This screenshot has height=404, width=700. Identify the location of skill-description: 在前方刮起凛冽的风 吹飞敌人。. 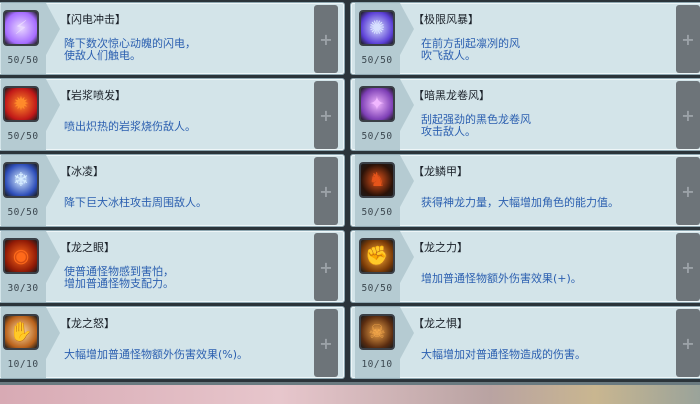
(470, 49).